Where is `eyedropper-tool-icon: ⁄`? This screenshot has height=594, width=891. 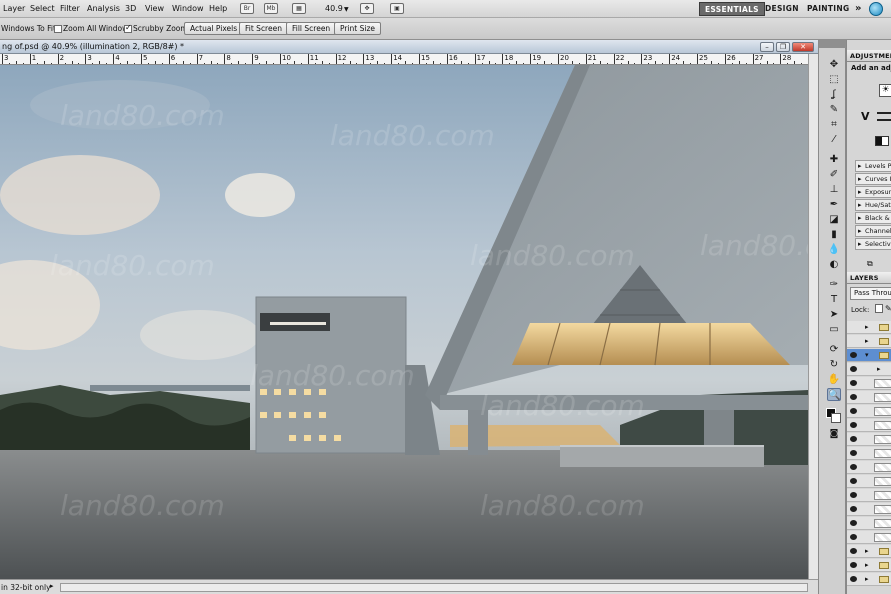 eyedropper-tool-icon: ⁄ is located at coordinates (834, 139).